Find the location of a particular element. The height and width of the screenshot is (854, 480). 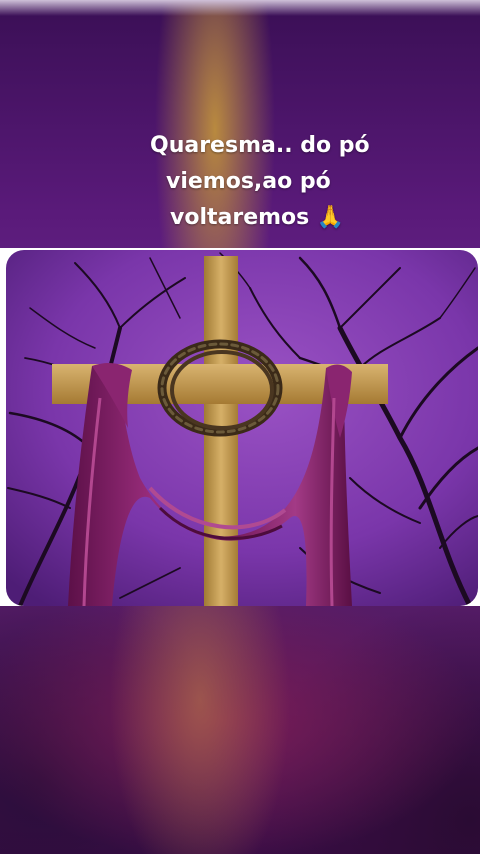

caption-line-2: viemos,ao pó is located at coordinates (248, 181).